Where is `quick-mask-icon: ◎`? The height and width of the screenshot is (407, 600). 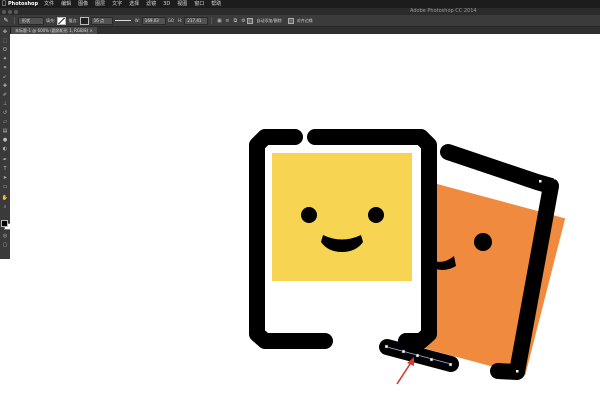
quick-mask-icon: ◎ is located at coordinates (5, 236).